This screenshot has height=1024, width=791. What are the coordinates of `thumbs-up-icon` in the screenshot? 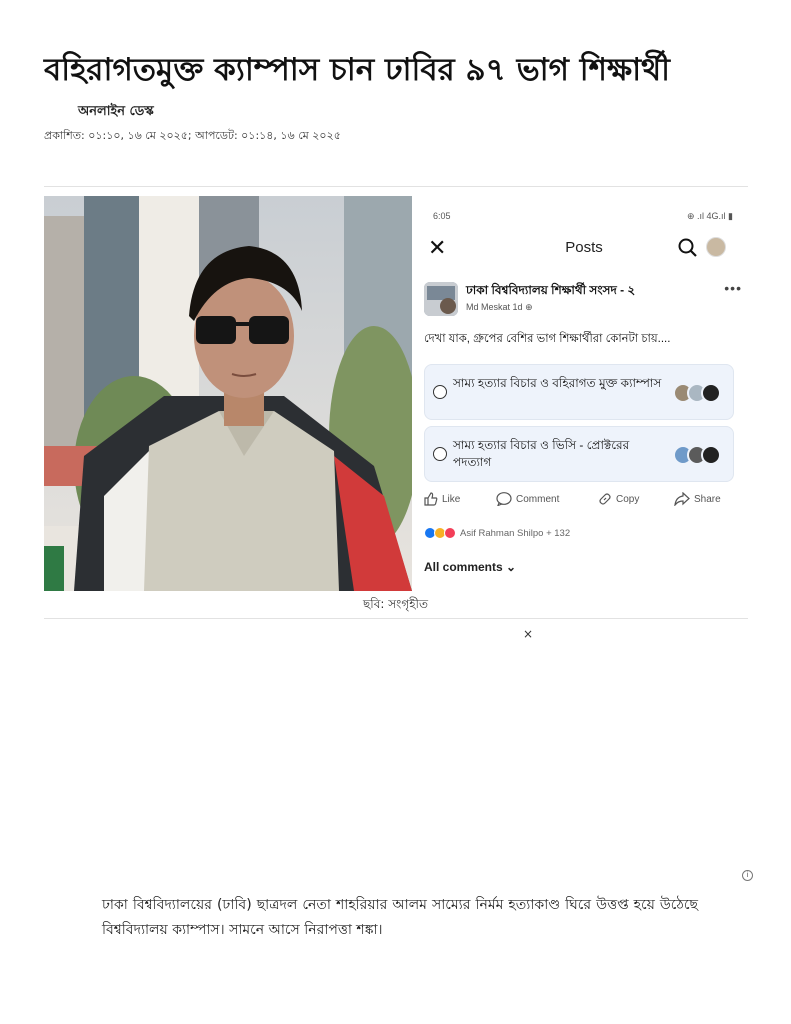 It's located at (431, 499).